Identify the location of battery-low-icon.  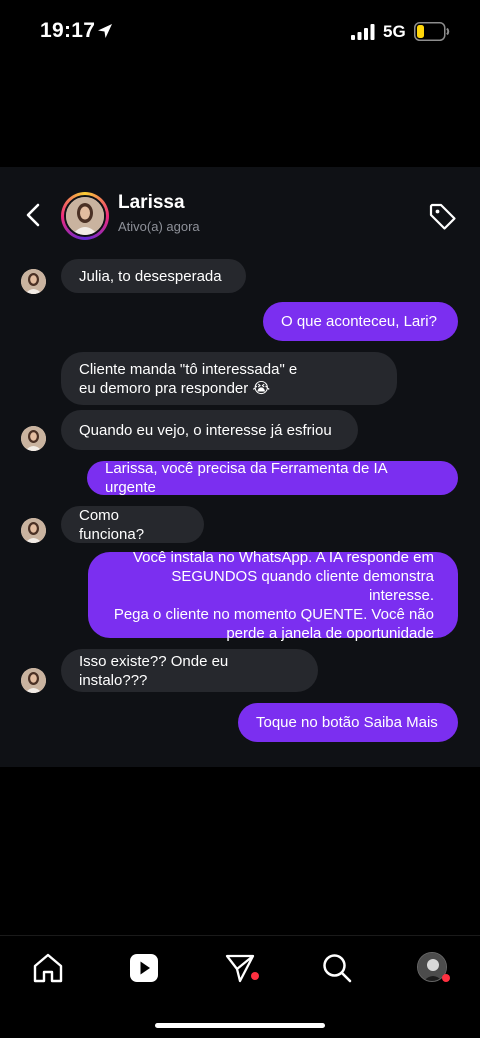
(432, 31).